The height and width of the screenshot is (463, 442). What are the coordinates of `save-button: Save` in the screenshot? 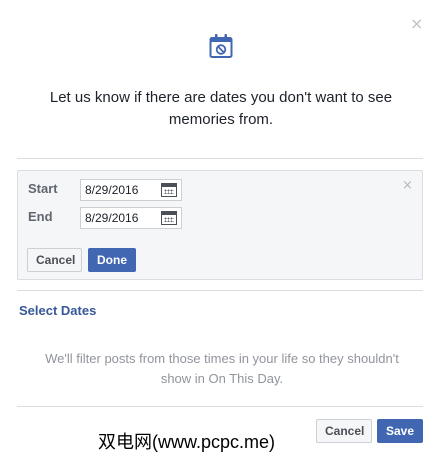 It's located at (400, 431).